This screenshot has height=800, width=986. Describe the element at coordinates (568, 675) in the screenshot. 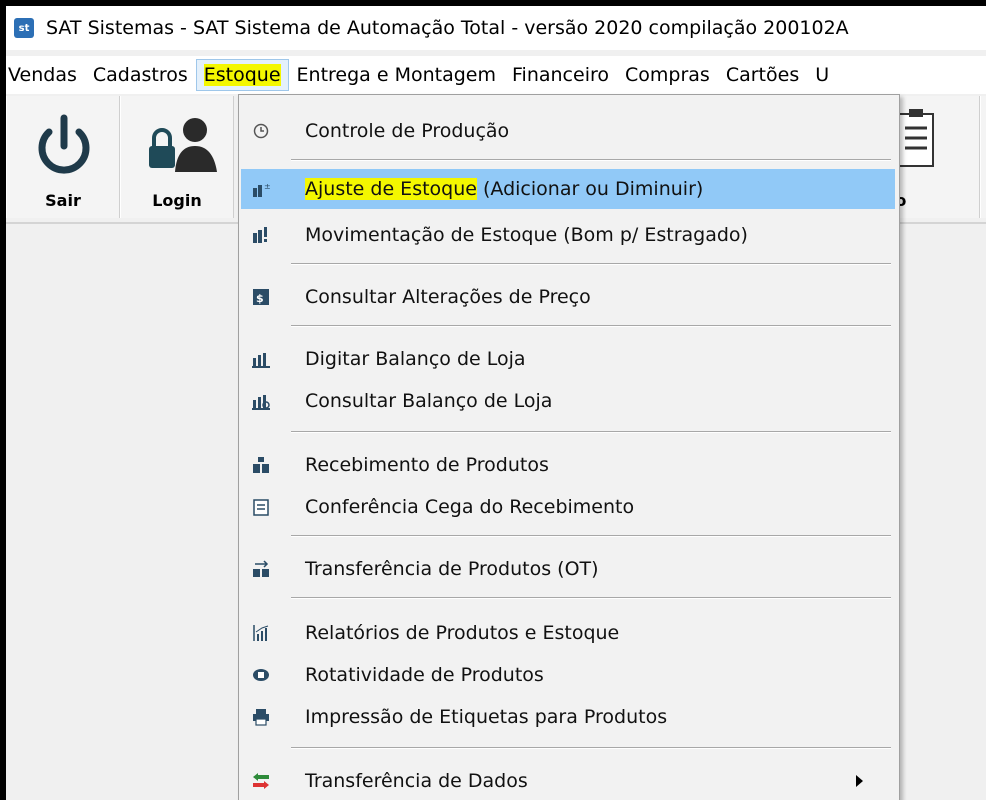

I see `menu-item-rotatividade-produtos: Rotatividade de Produtos` at that location.